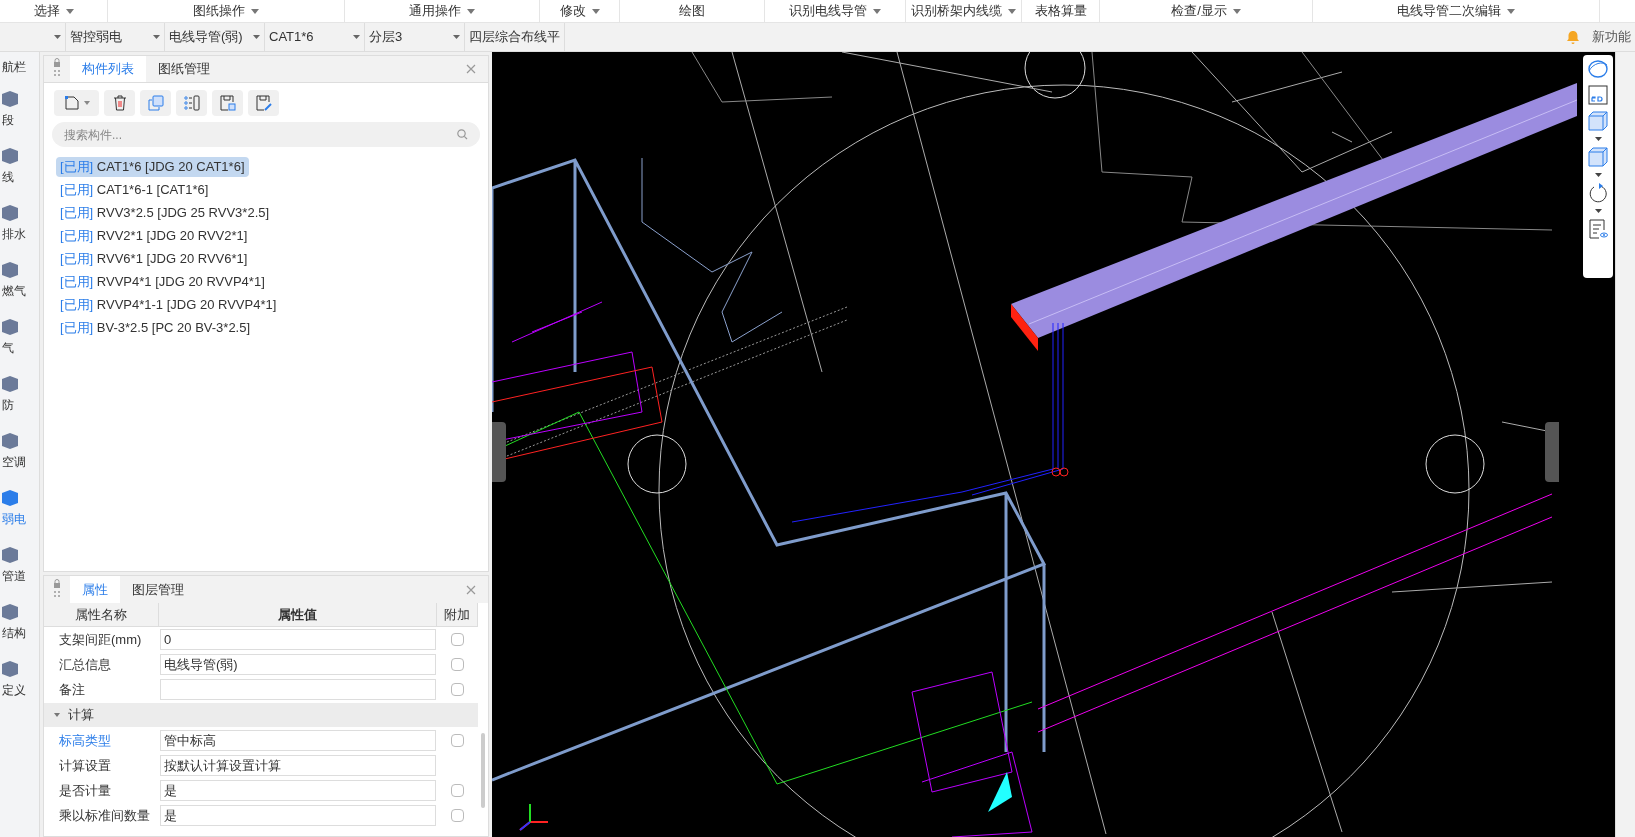 The image size is (1635, 837). Describe the element at coordinates (1060, 472) in the screenshot. I see `junction-marker` at that location.